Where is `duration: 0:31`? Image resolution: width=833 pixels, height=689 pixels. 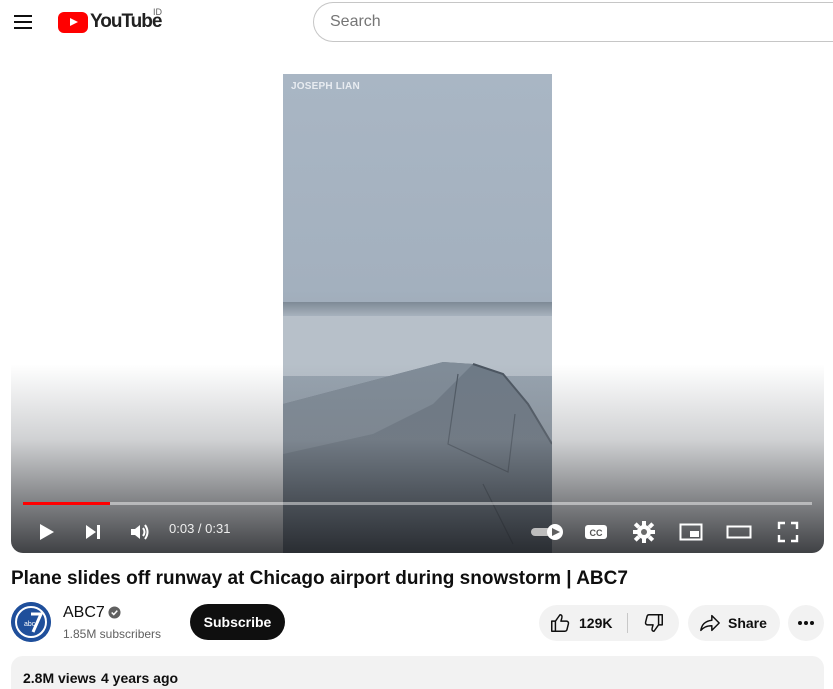 duration: 0:31 is located at coordinates (218, 528).